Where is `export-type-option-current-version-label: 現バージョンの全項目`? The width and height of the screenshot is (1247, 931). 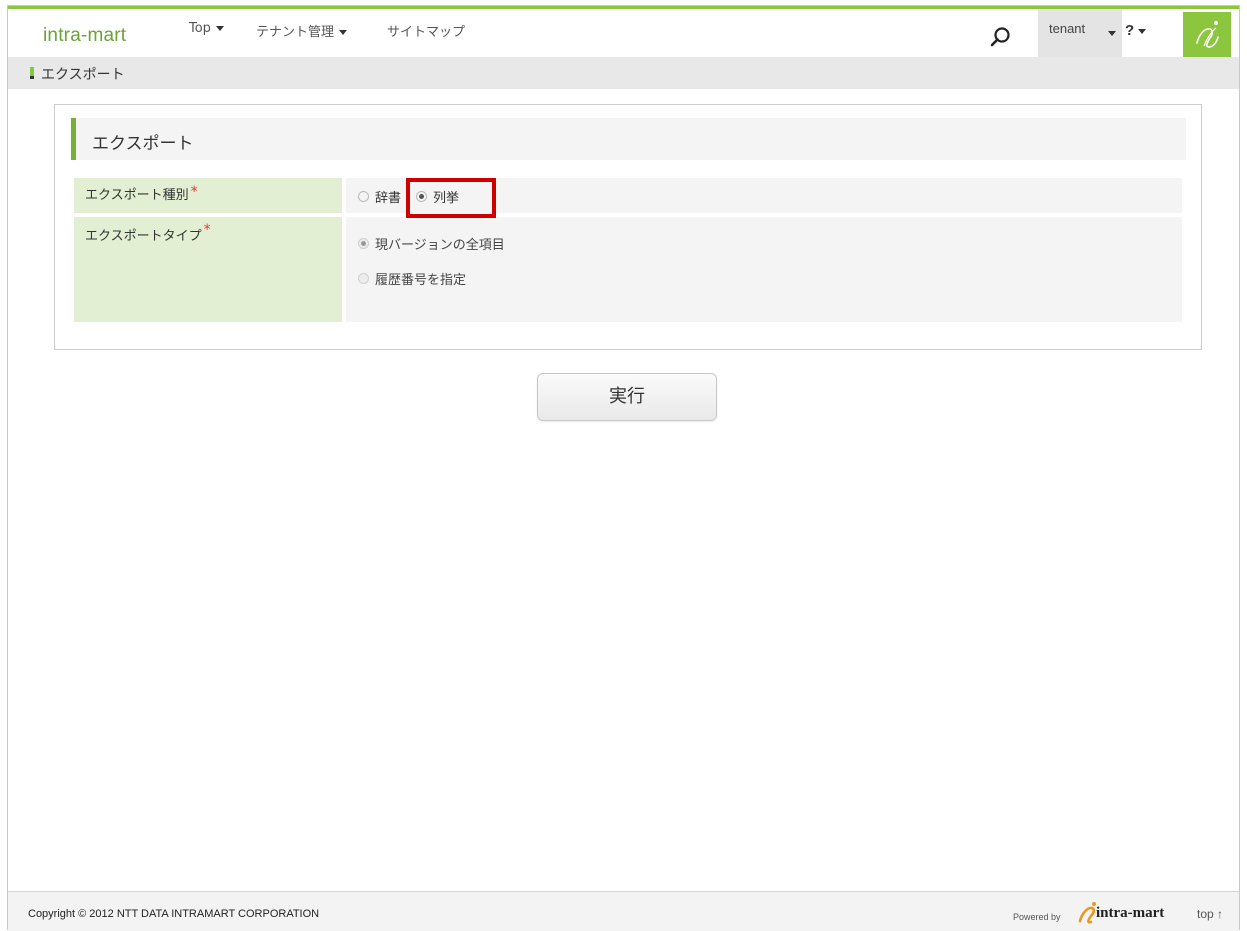 export-type-option-current-version-label: 現バージョンの全項目 is located at coordinates (440, 245).